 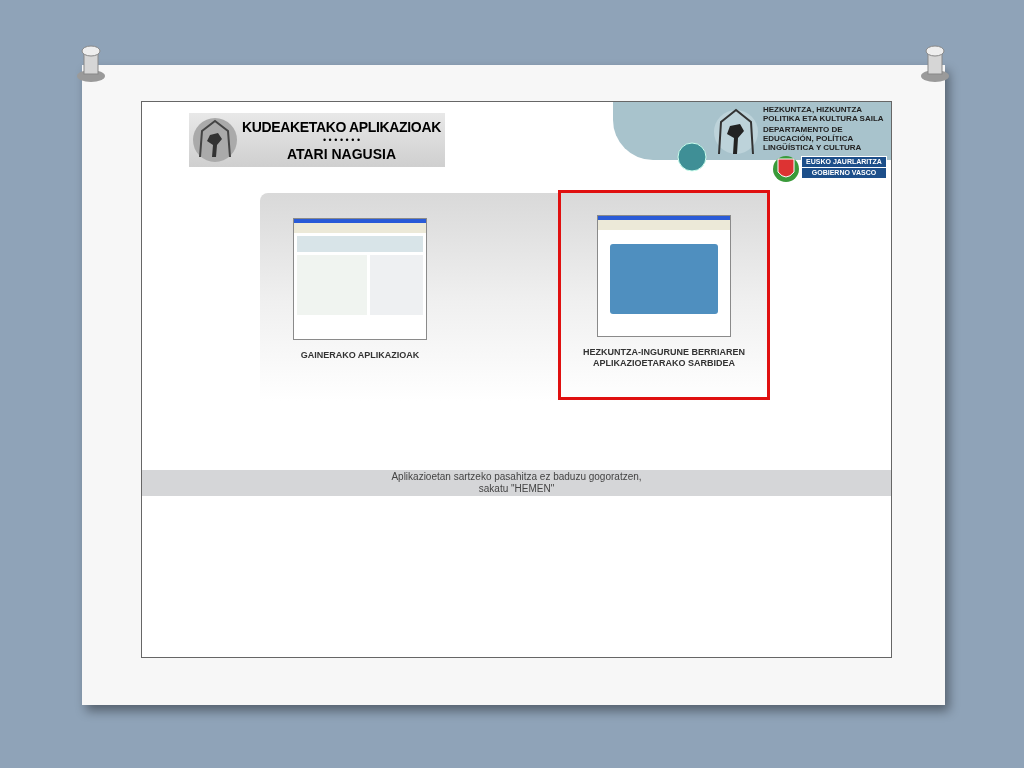 I want to click on portal-subtitle: ATARI NAGUSIA, so click(x=341, y=153).